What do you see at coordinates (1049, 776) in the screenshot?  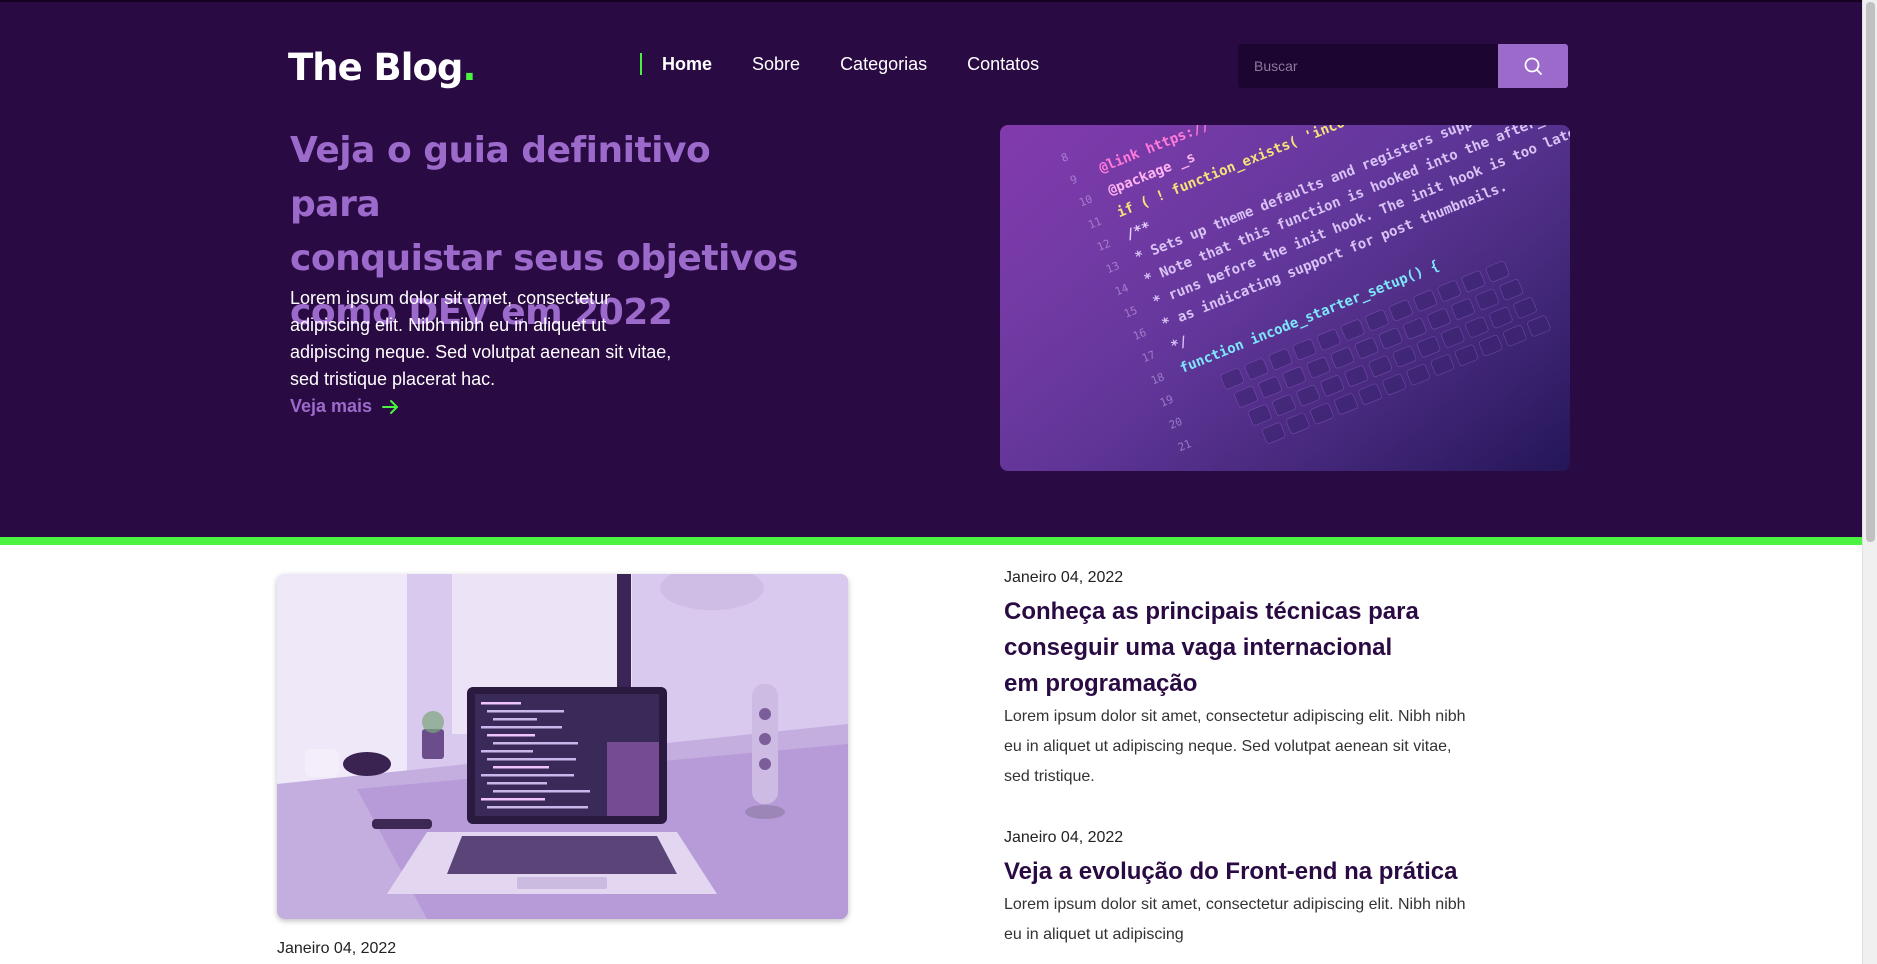 I see `post-excerpt-line: sed tristique.` at bounding box center [1049, 776].